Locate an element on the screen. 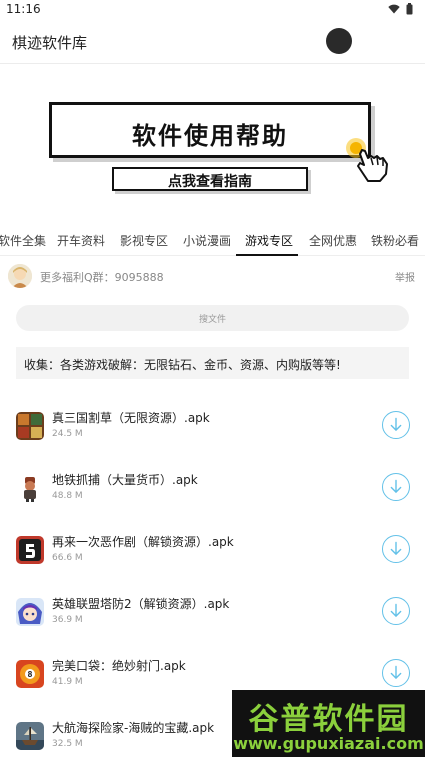  file-size: 24.5 M is located at coordinates (67, 434).